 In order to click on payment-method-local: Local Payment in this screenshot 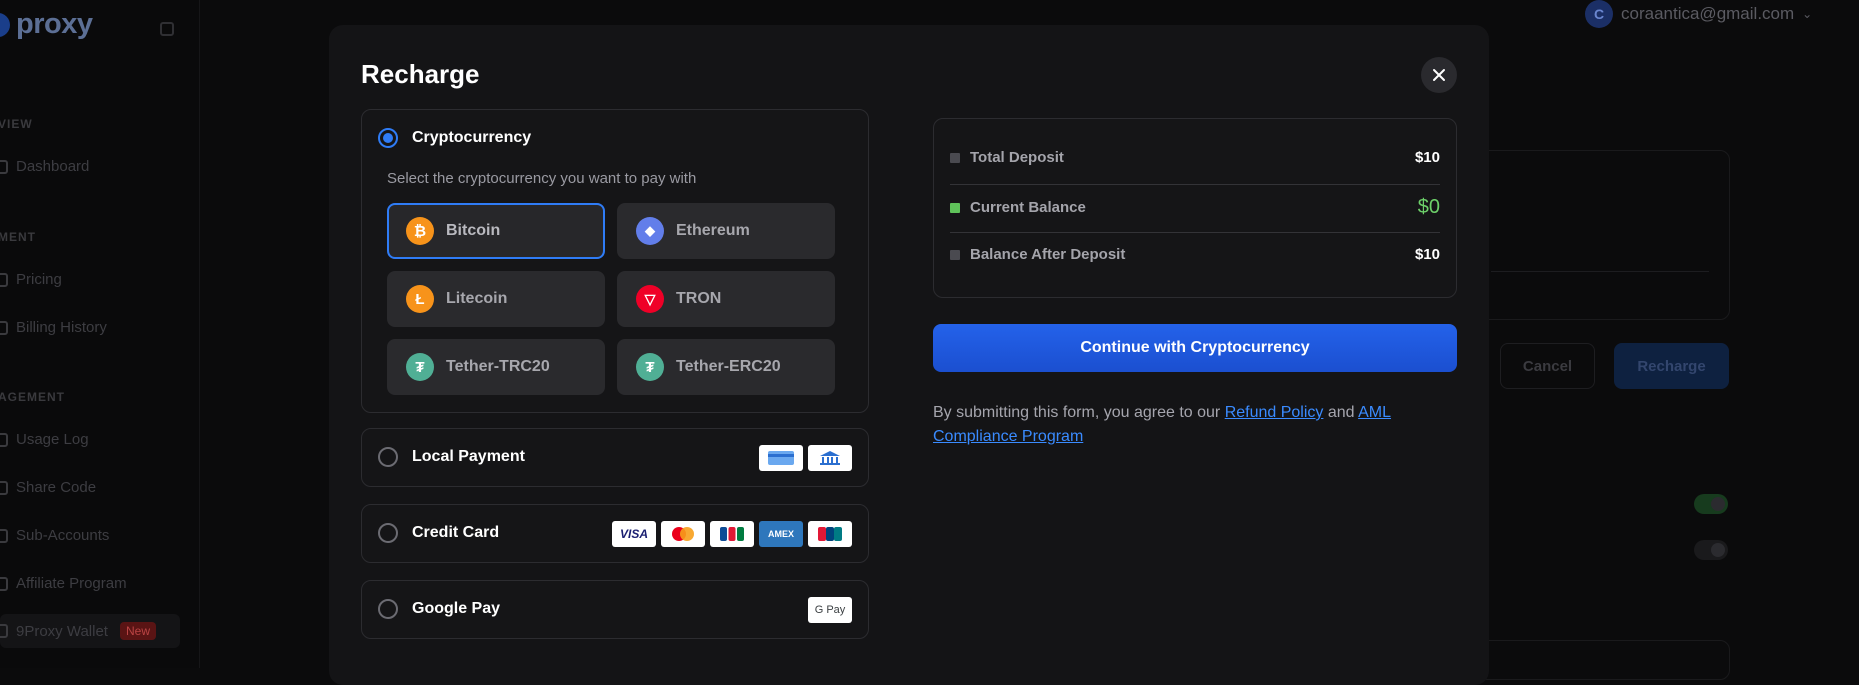, I will do `click(615, 457)`.